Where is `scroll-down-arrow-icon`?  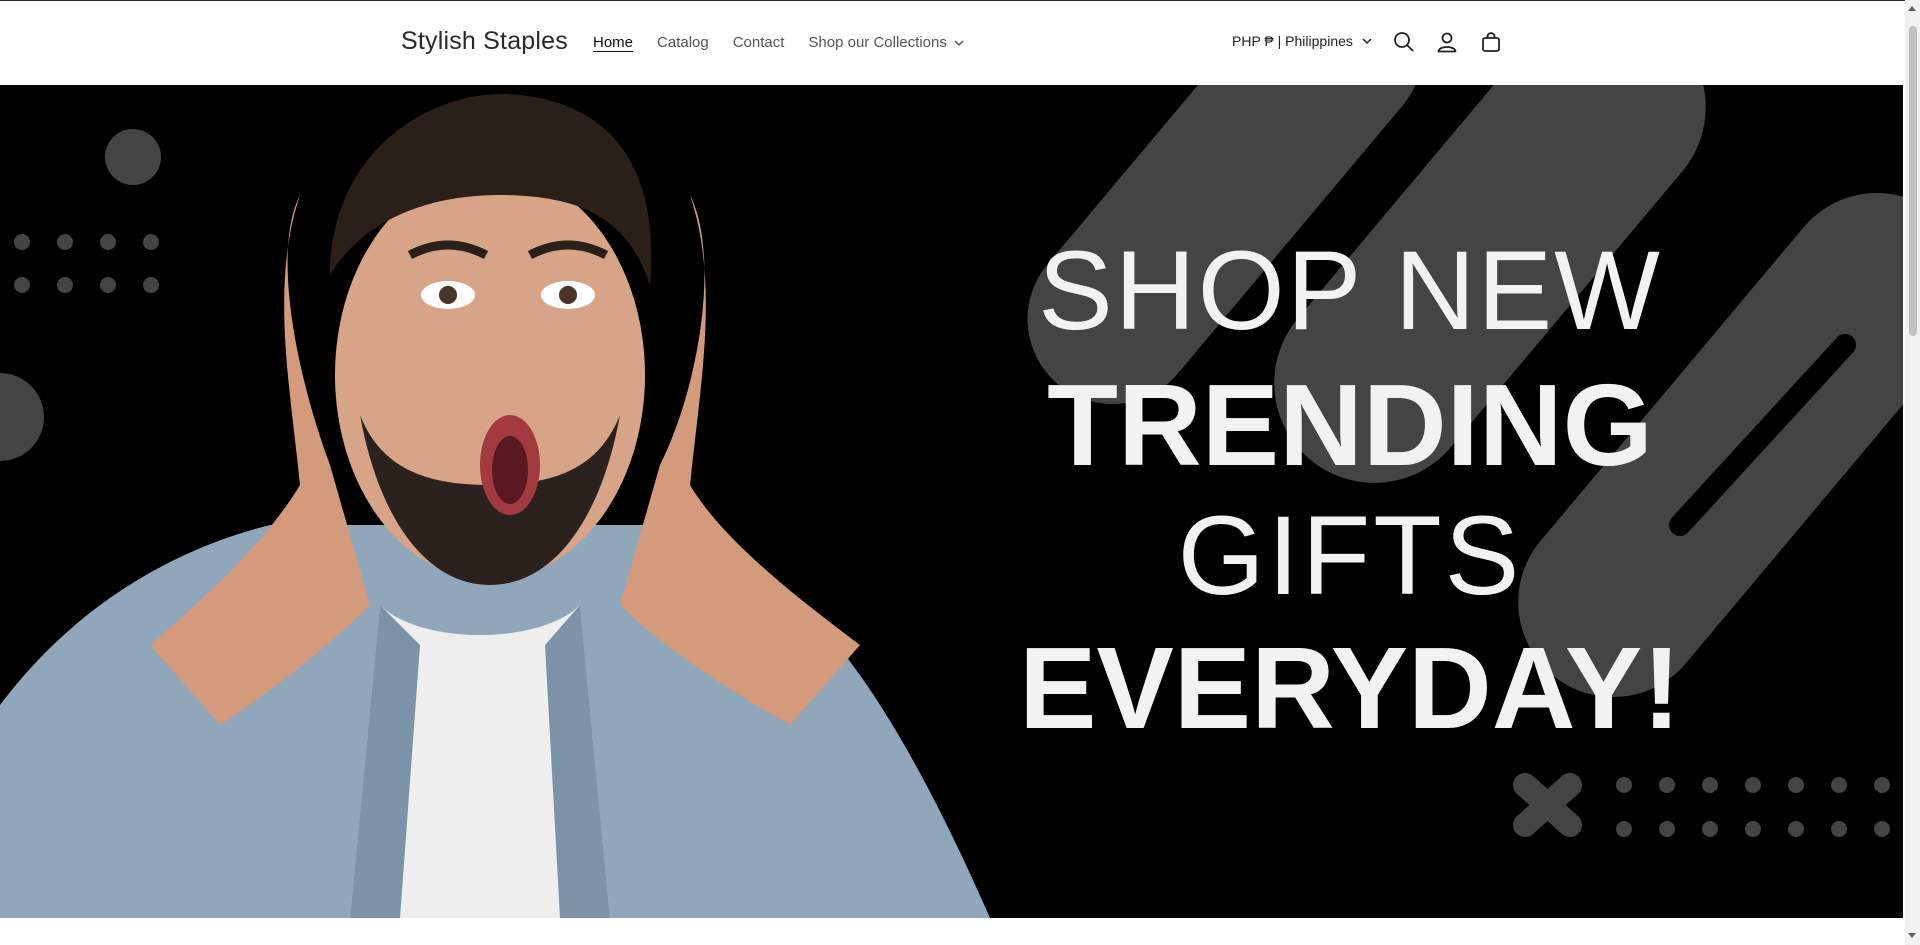
scroll-down-arrow-icon is located at coordinates (1912, 935).